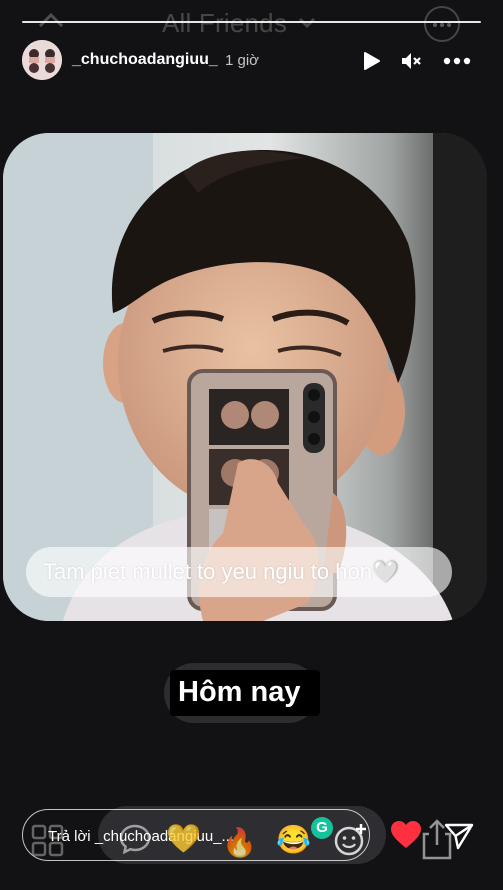  I want to click on avatar, so click(42, 60).